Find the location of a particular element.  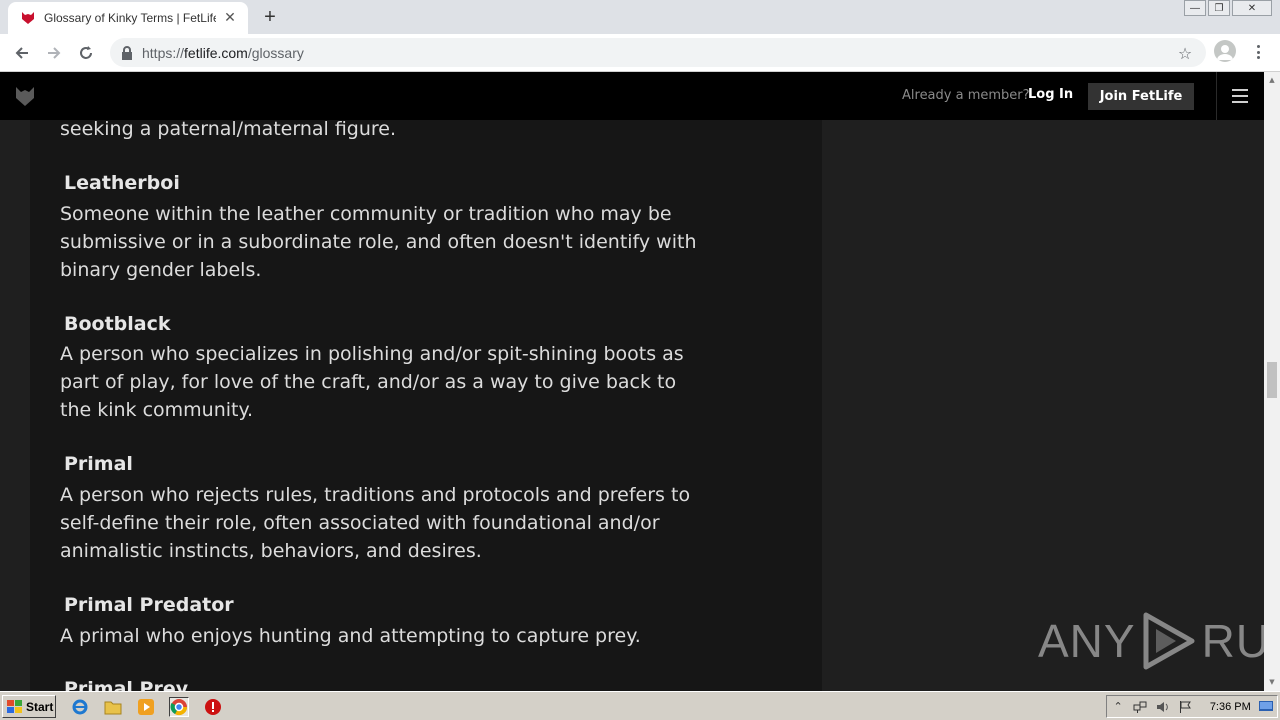

tab-close-icon: ✕ is located at coordinates (230, 18).